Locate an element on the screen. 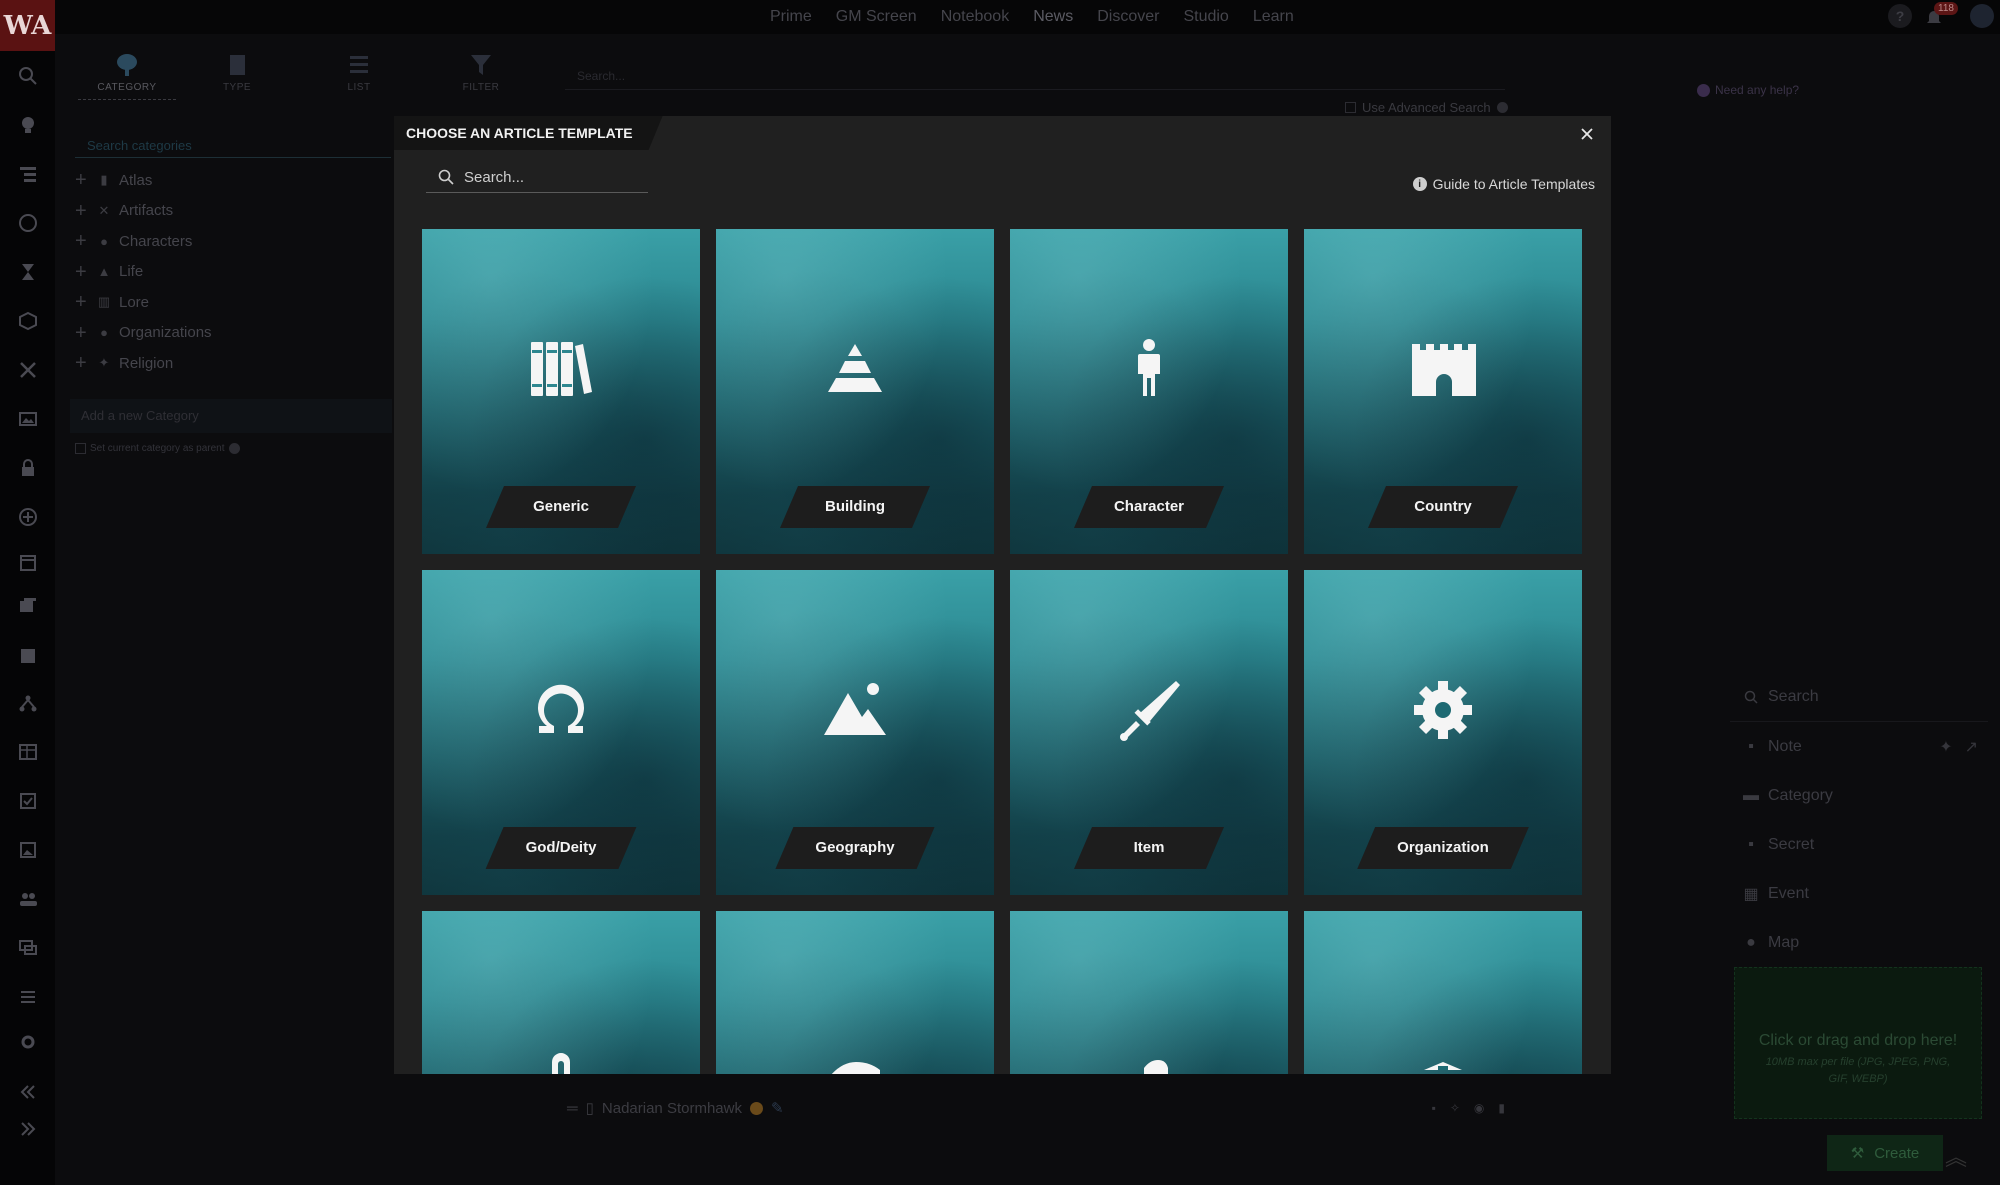 This screenshot has width=2000, height=1185. nav-prime: Prime is located at coordinates (791, 17).